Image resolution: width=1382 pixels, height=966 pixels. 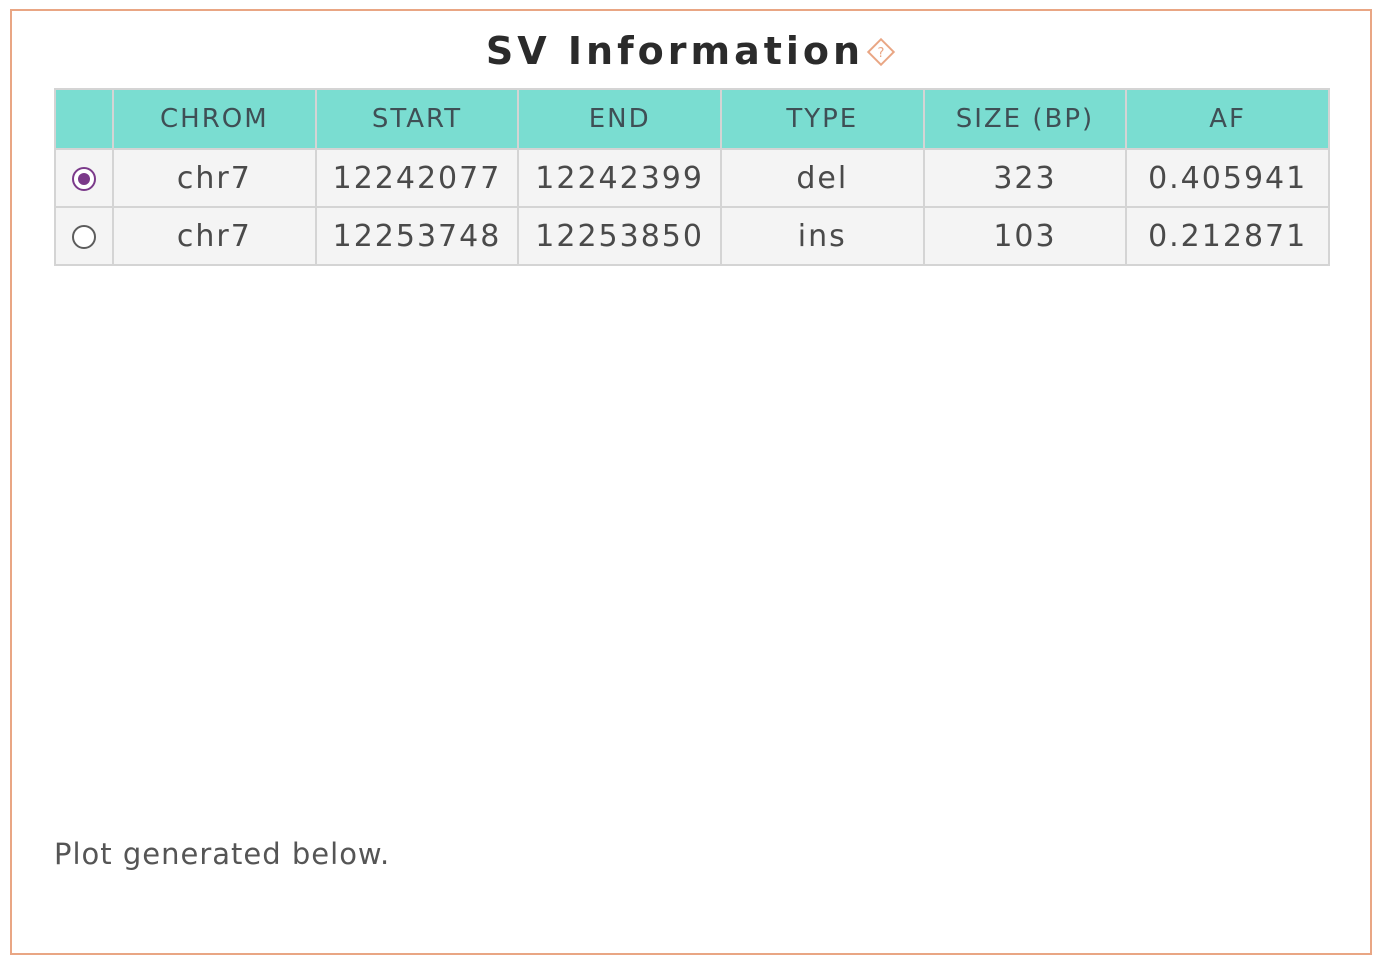 What do you see at coordinates (417, 236) in the screenshot?
I see `cell-start: 12253748` at bounding box center [417, 236].